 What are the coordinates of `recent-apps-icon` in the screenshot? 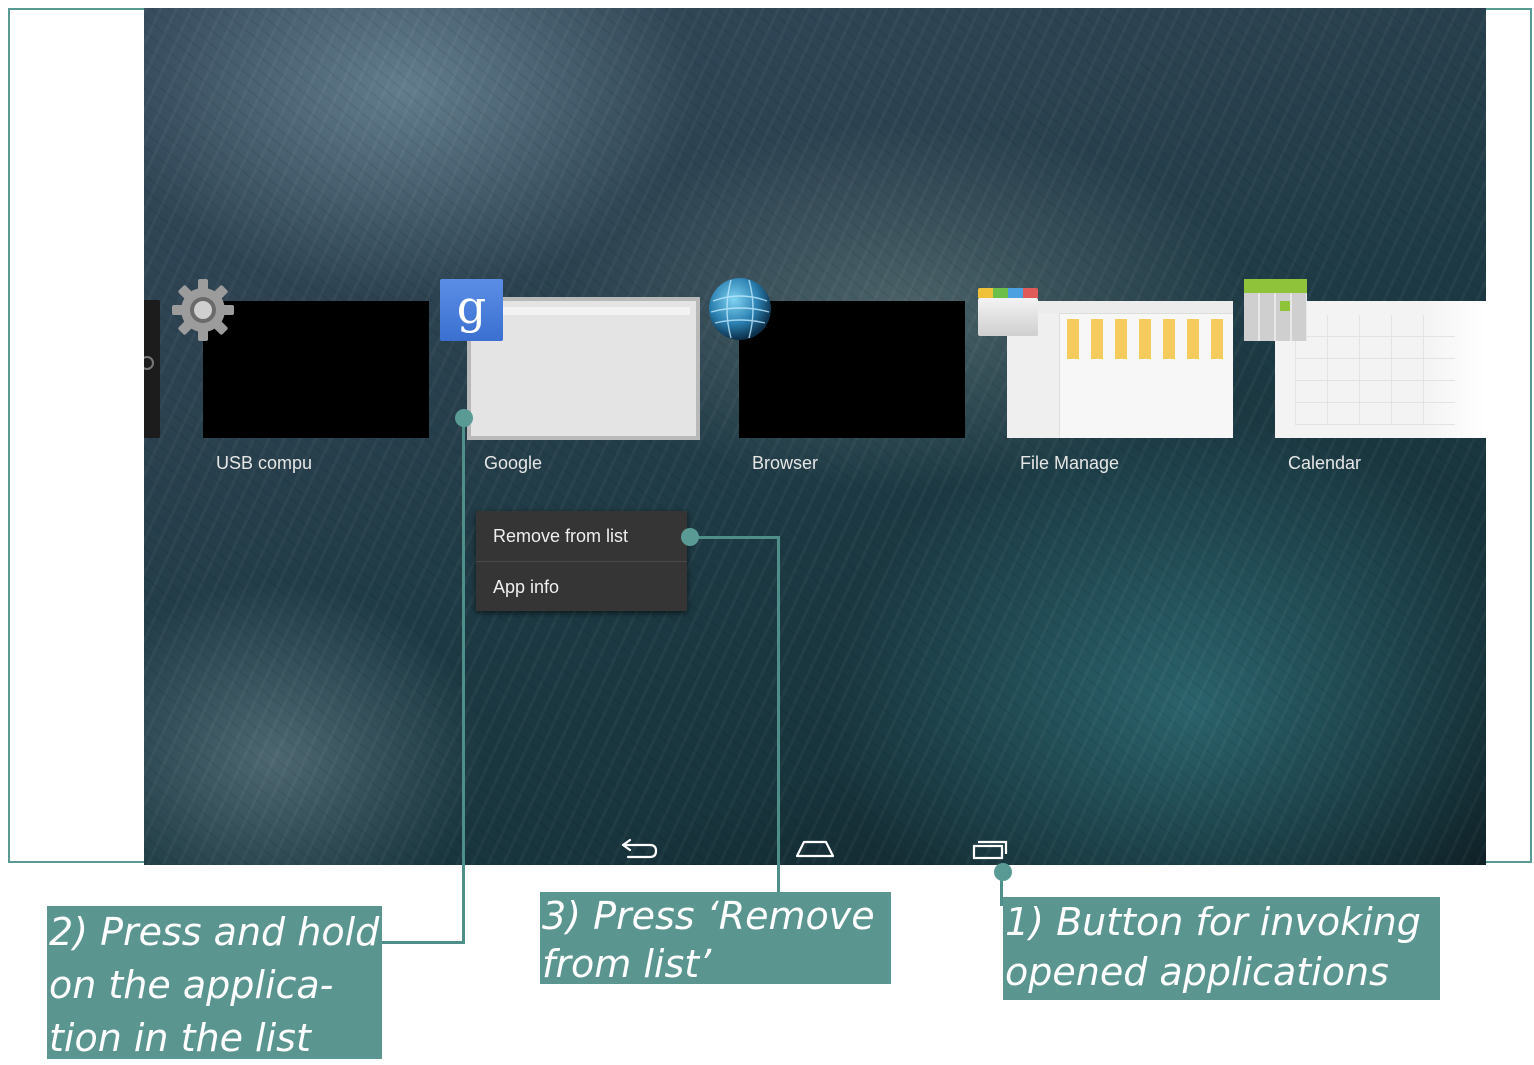 It's located at (992, 849).